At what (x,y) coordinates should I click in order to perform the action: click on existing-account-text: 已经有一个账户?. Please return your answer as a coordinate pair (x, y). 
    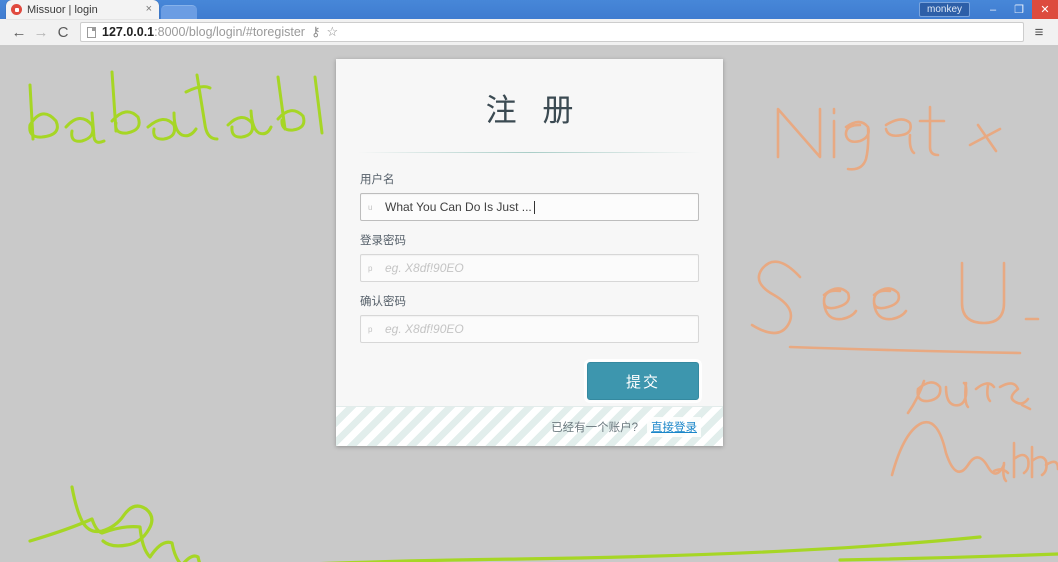
    Looking at the image, I should click on (594, 427).